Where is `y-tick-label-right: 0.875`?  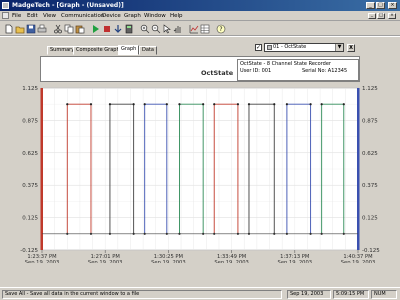
y-tick-label-right: 0.875 is located at coordinates (370, 121).